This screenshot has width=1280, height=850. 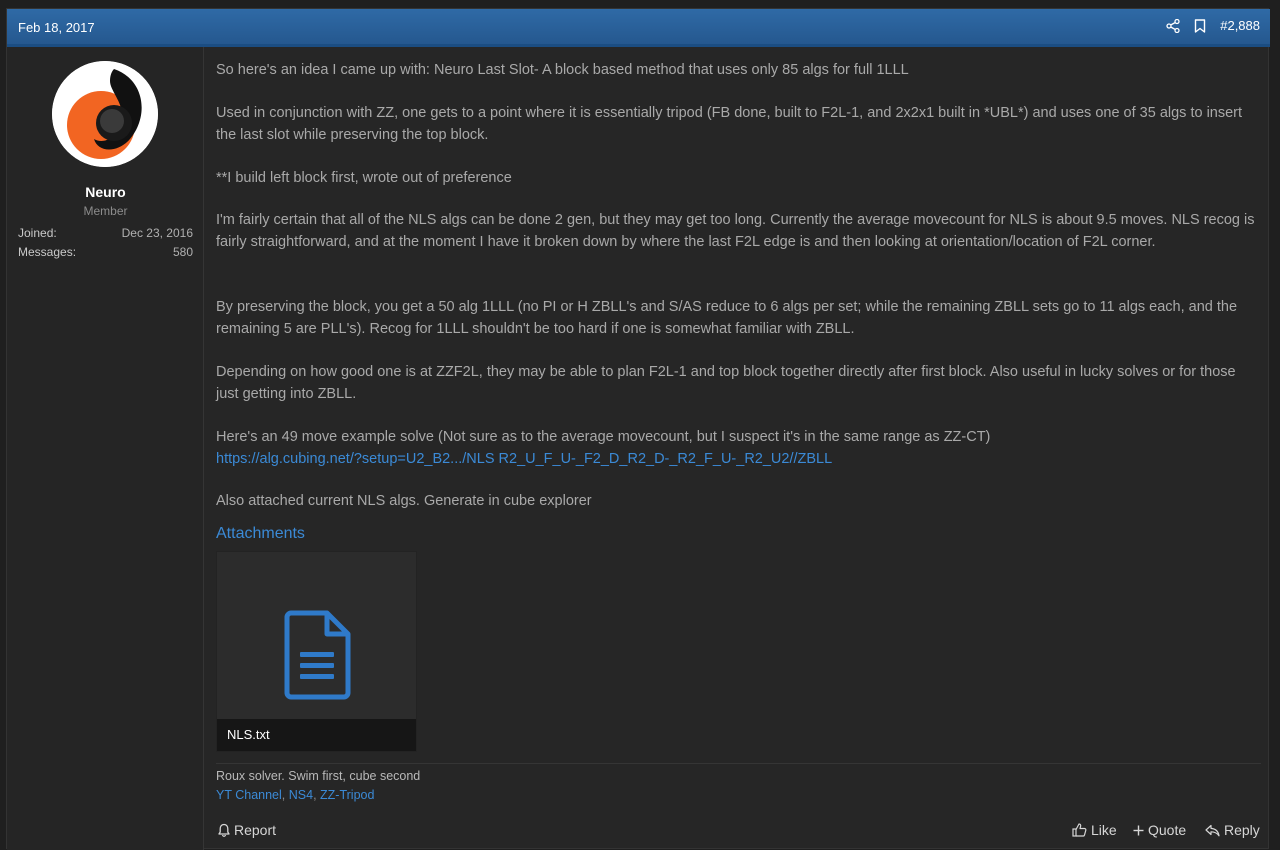 I want to click on plus-icon, so click(x=1138, y=830).